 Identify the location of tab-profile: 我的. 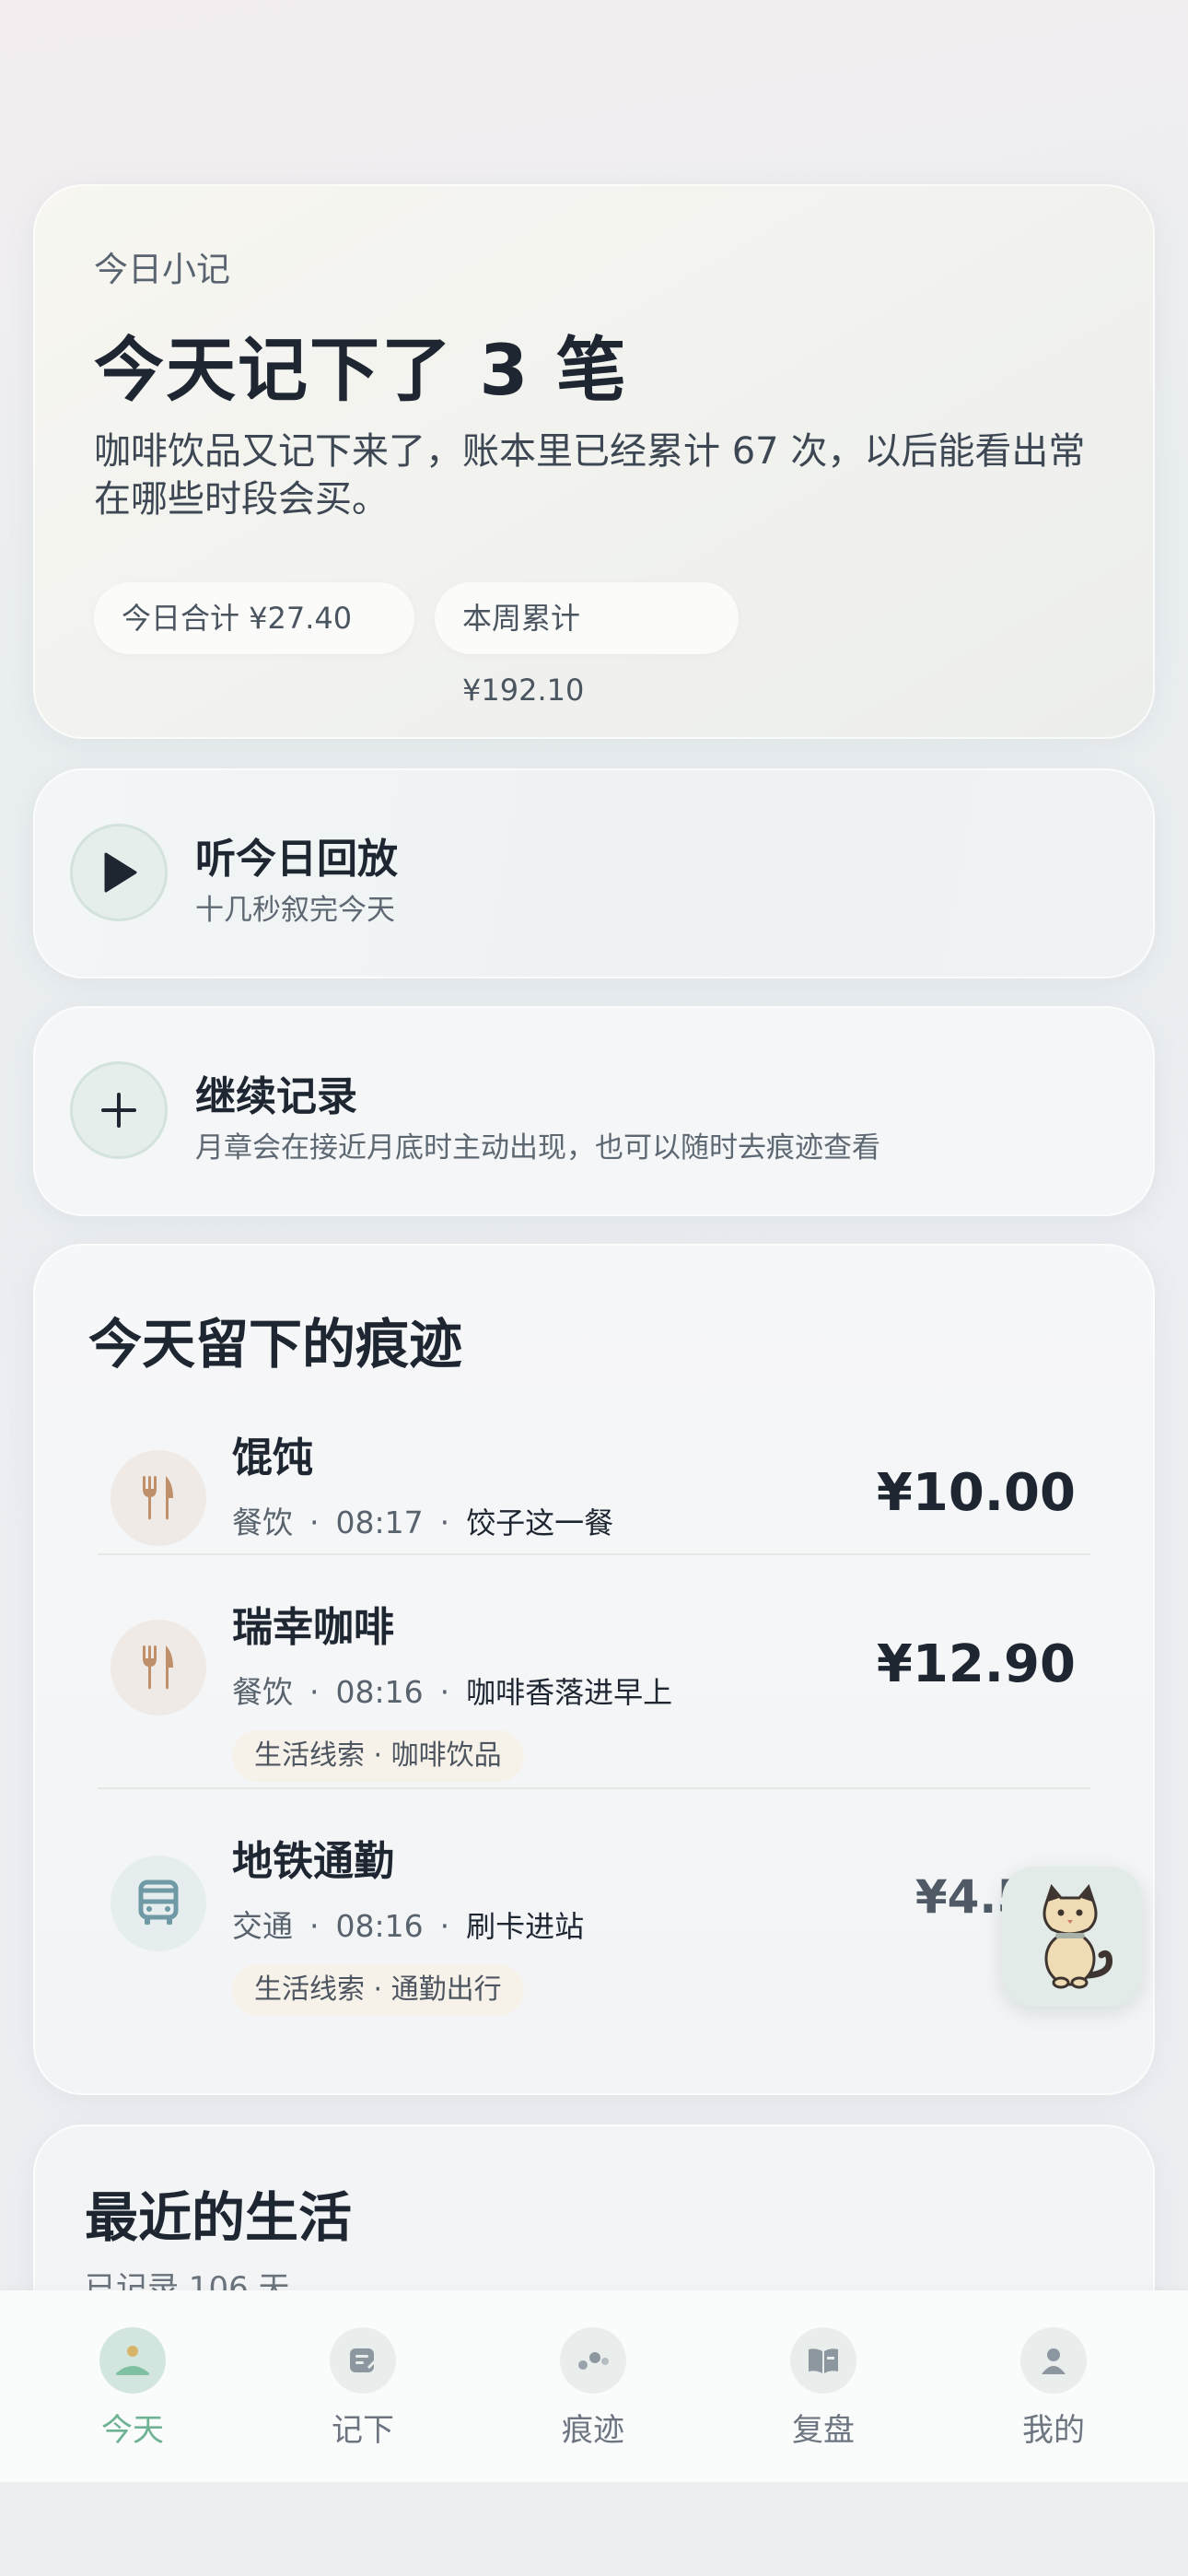
(1053, 2388).